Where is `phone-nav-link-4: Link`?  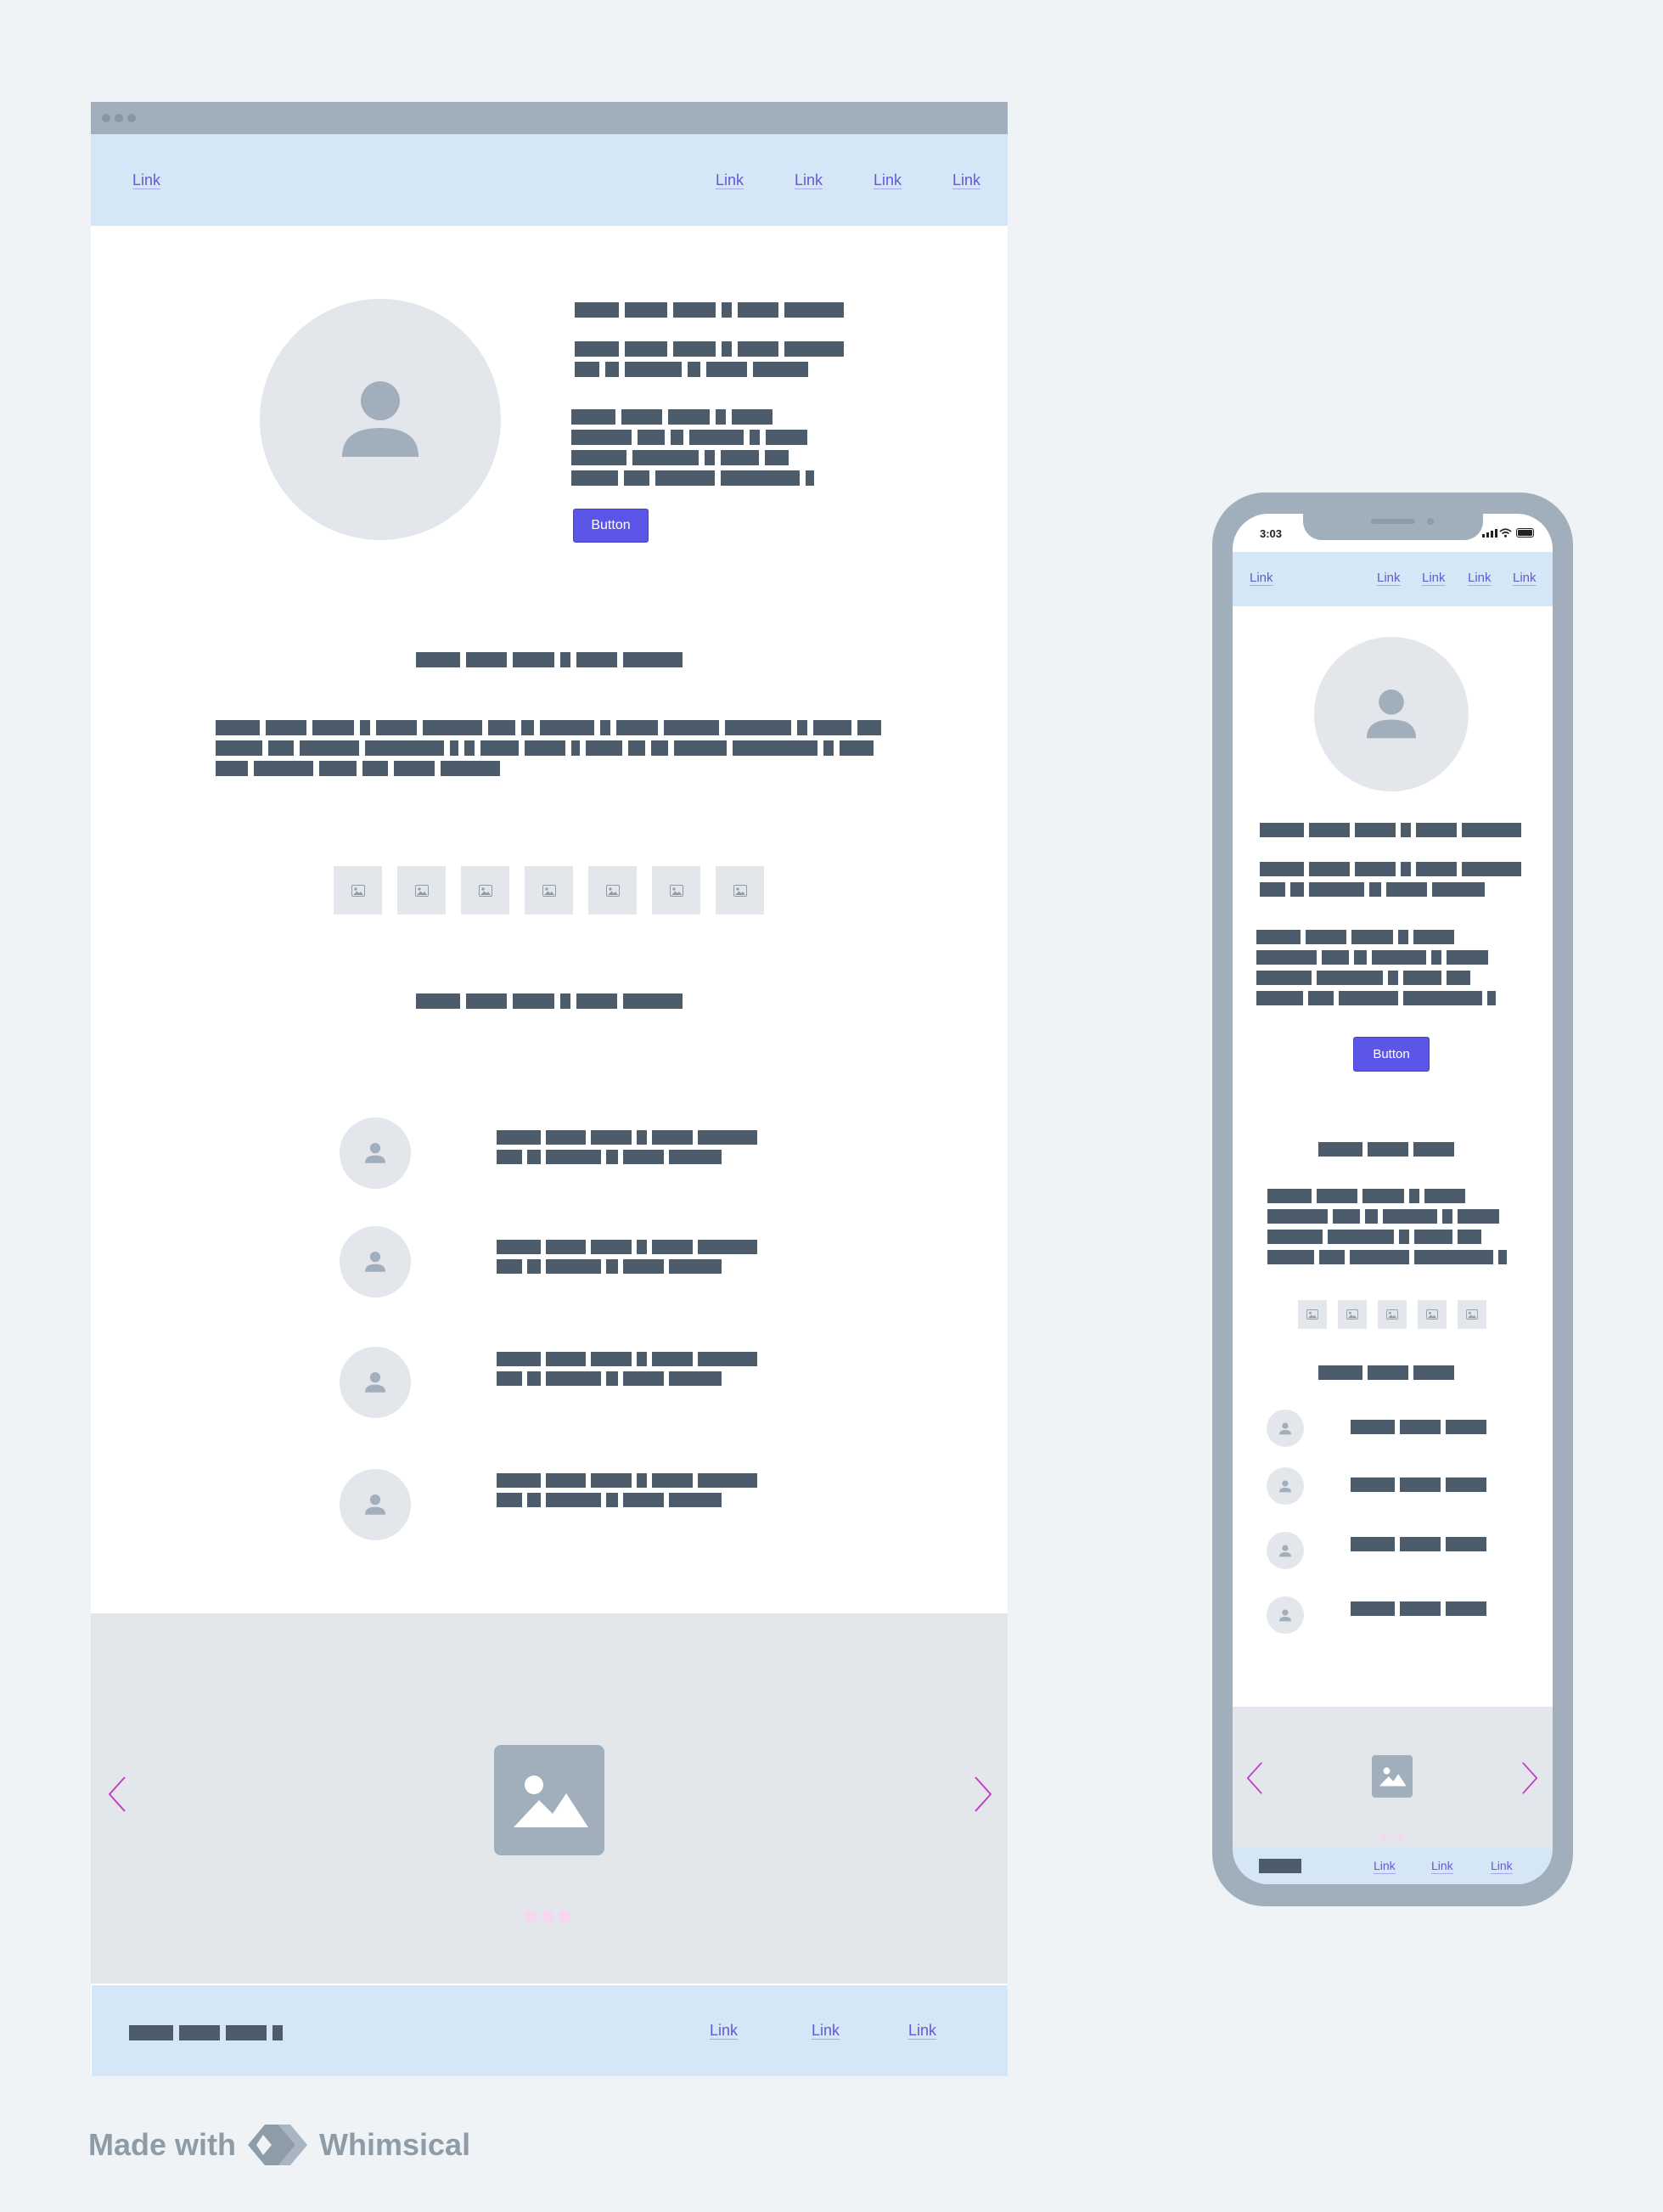 phone-nav-link-4: Link is located at coordinates (1525, 578).